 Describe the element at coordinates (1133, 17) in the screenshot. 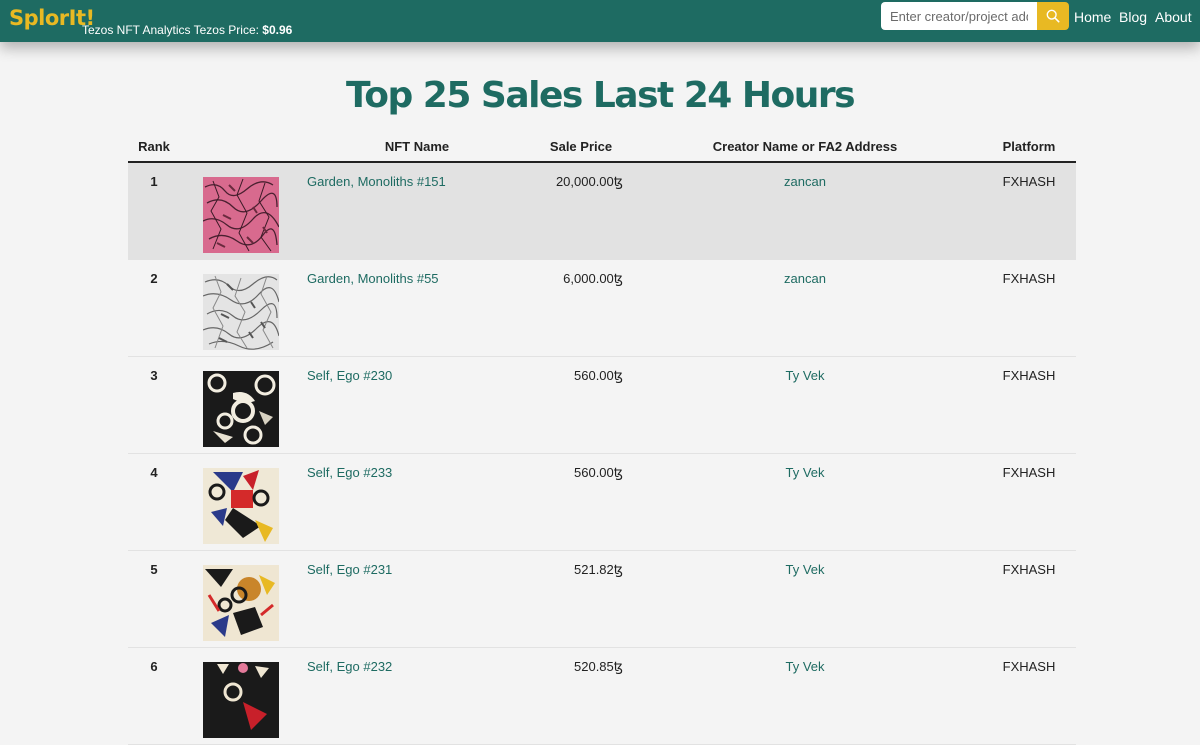

I see `nav-blog: Blog` at that location.